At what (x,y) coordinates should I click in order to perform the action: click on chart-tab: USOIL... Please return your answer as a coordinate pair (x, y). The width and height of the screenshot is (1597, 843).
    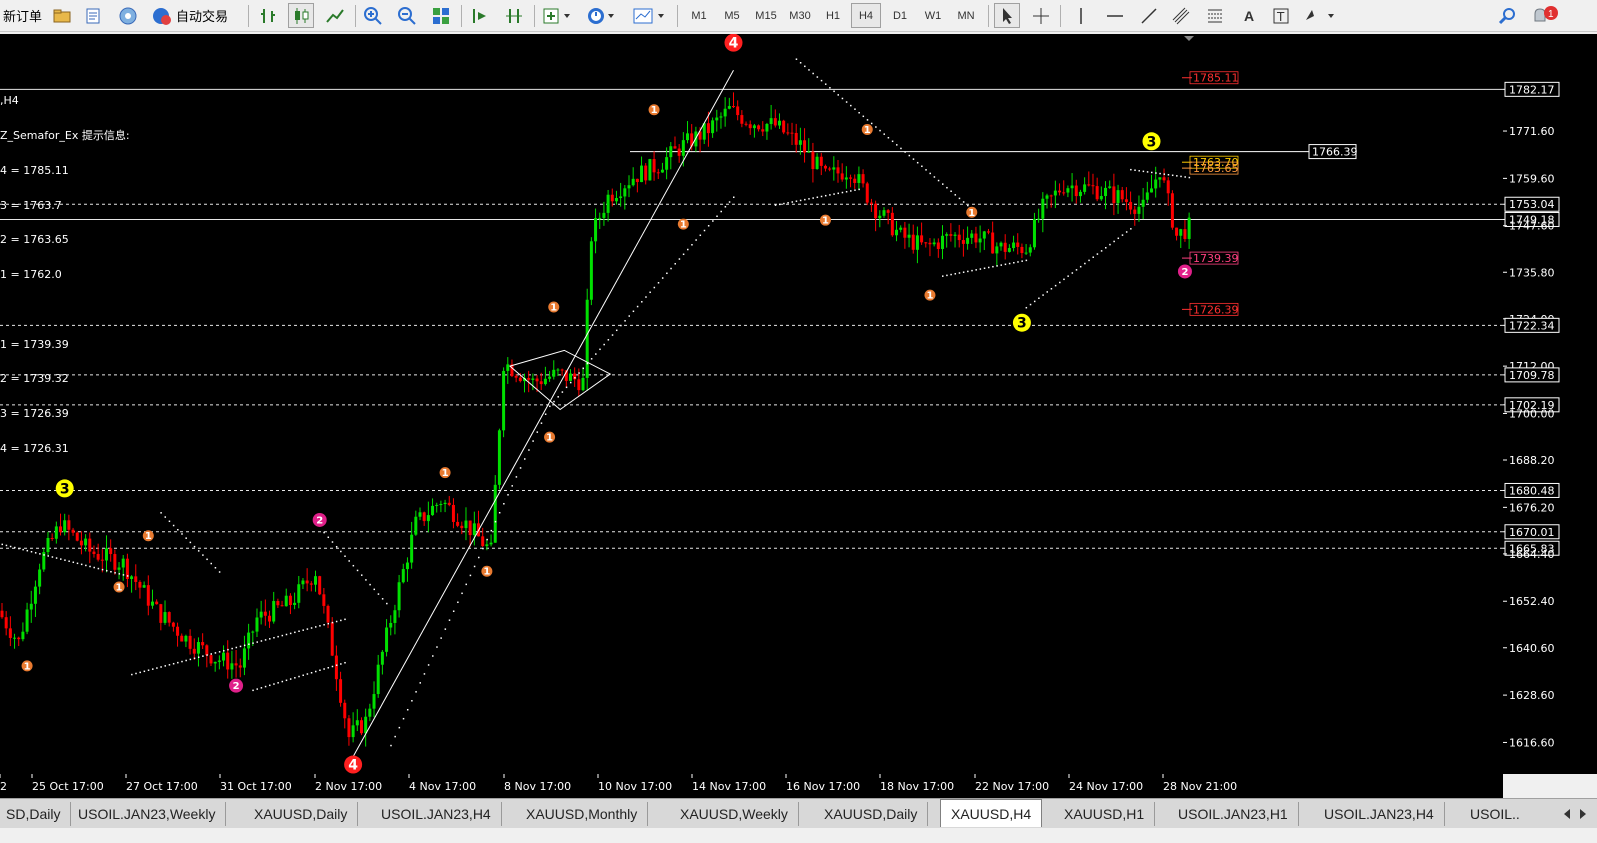
    Looking at the image, I should click on (1495, 814).